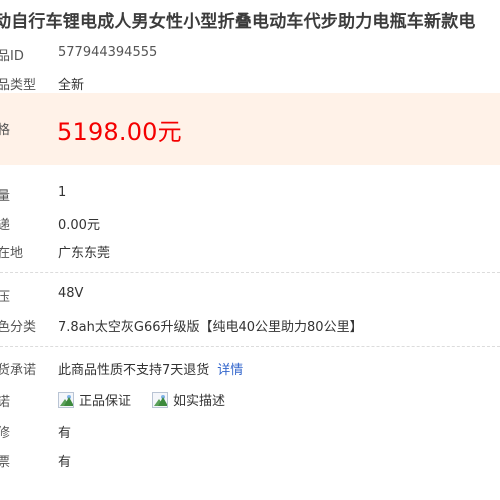  Describe the element at coordinates (199, 401) in the screenshot. I see `promise-as-described-label: 如实描述` at that location.